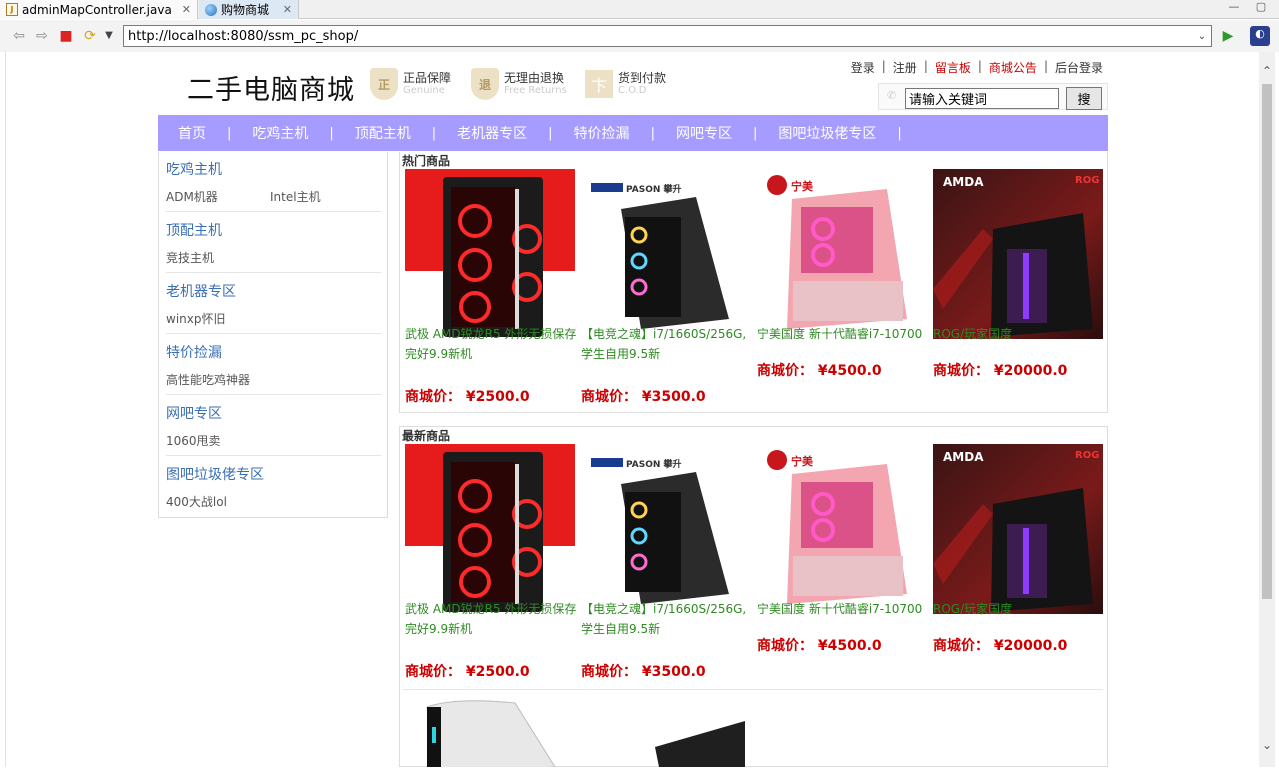  What do you see at coordinates (249, 9) in the screenshot?
I see `tab-shop-browser: 购物商城 ✕` at bounding box center [249, 9].